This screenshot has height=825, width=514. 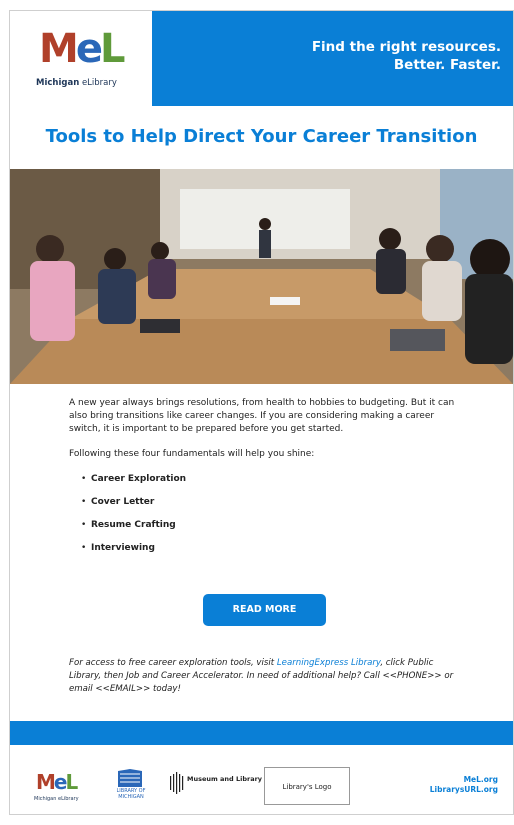 I want to click on library-logo-placeholder: Library's Logo, so click(x=307, y=786).